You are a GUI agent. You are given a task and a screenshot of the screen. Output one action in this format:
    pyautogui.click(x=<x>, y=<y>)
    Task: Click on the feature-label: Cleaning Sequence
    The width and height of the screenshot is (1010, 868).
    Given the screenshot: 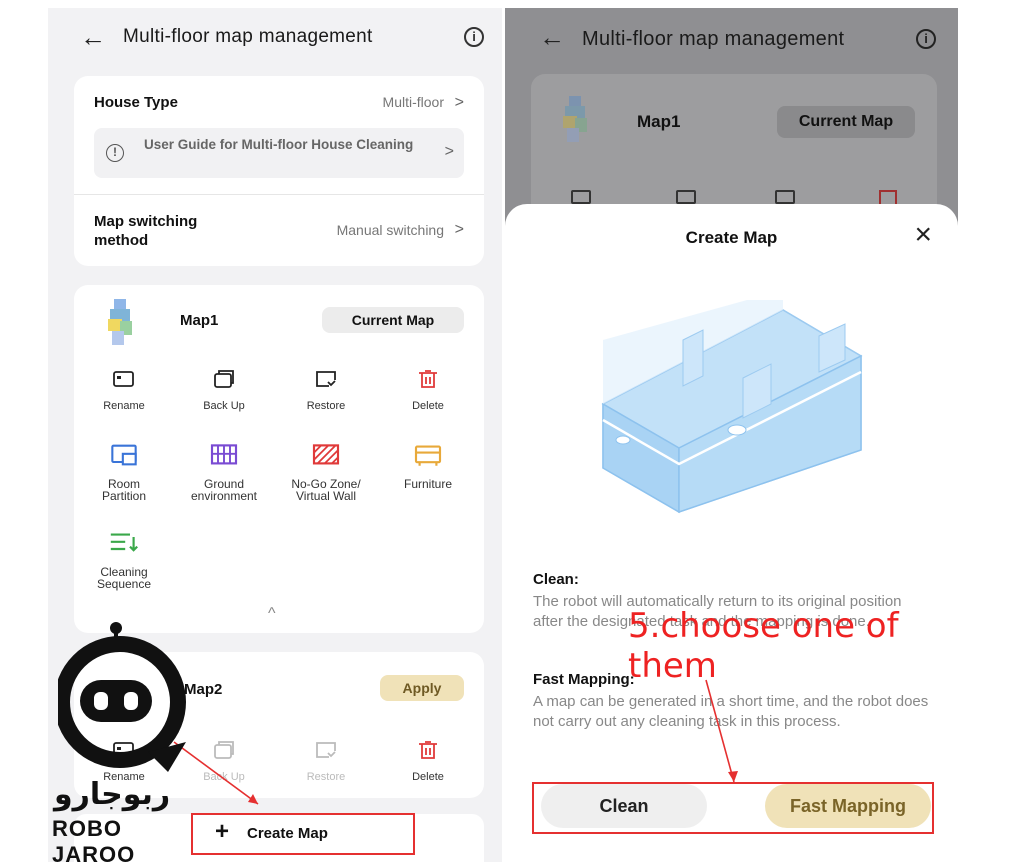 What is the action you would take?
    pyautogui.click(x=124, y=578)
    